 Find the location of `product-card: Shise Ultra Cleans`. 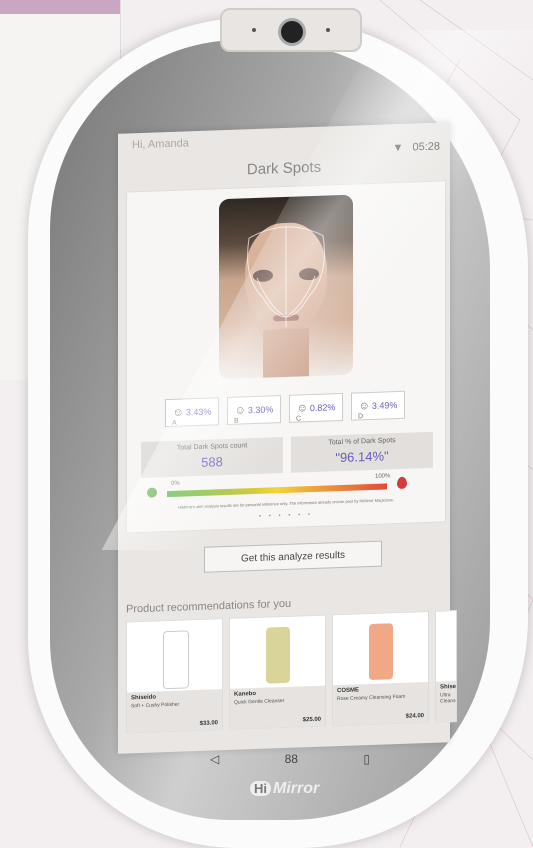

product-card: Shise Ultra Cleans is located at coordinates (446, 666).